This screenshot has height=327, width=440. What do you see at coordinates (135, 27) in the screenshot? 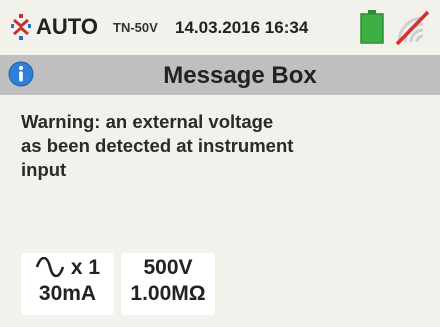
I see `system-label: TN-50V` at bounding box center [135, 27].